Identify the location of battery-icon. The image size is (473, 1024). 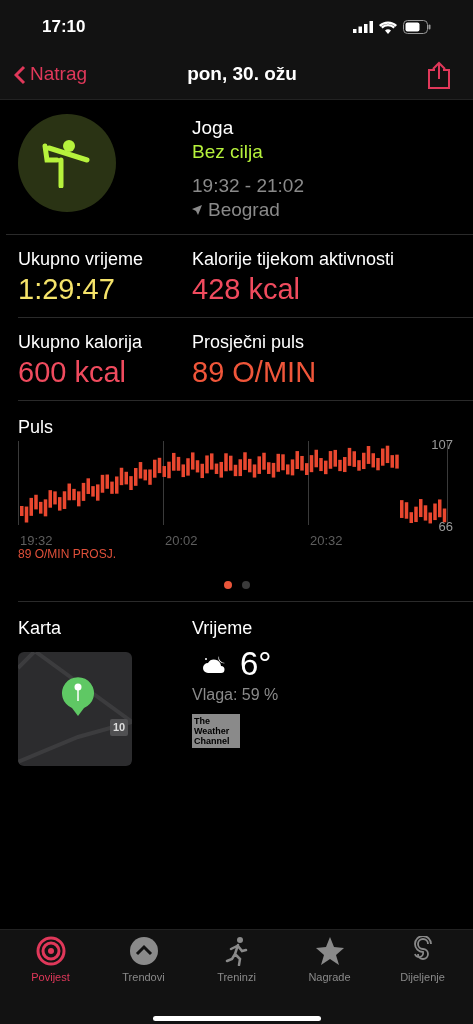
(417, 27).